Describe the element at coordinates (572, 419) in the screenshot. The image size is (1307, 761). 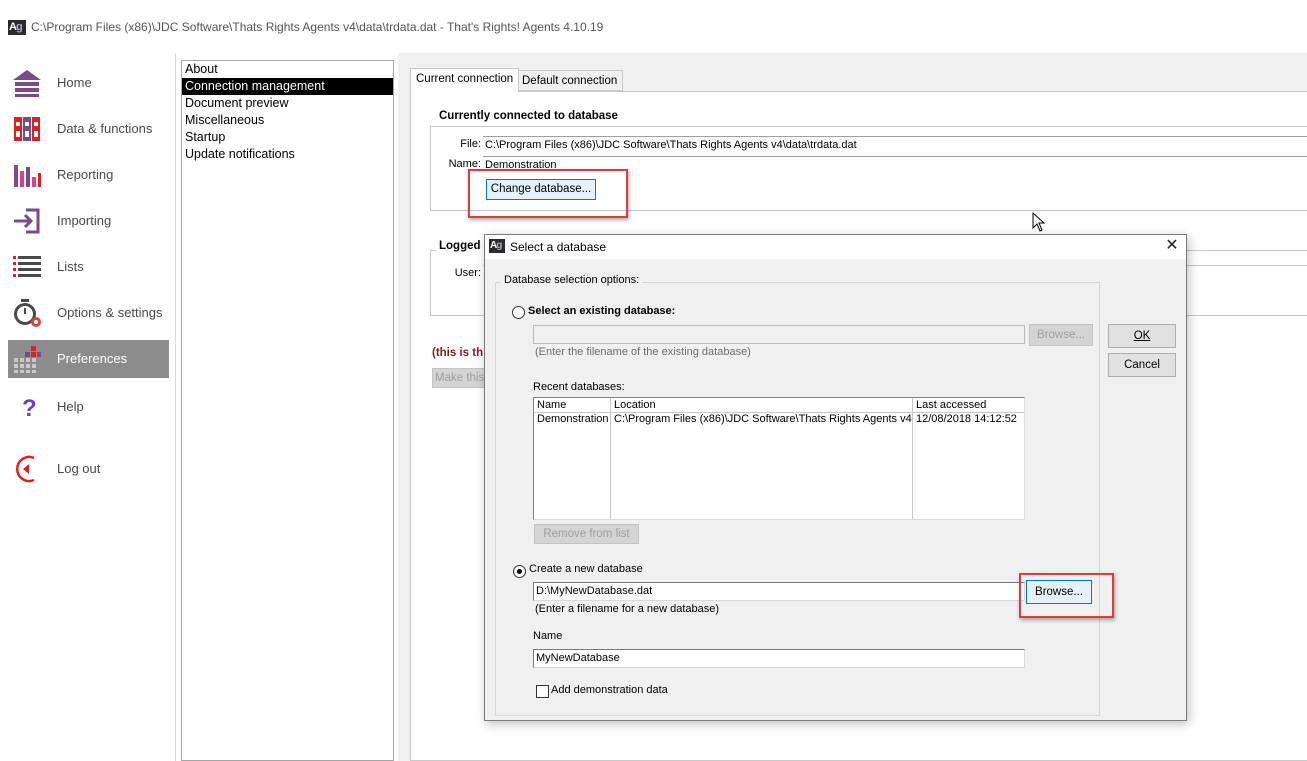
I see `table-cell-name: Demonstration` at that location.